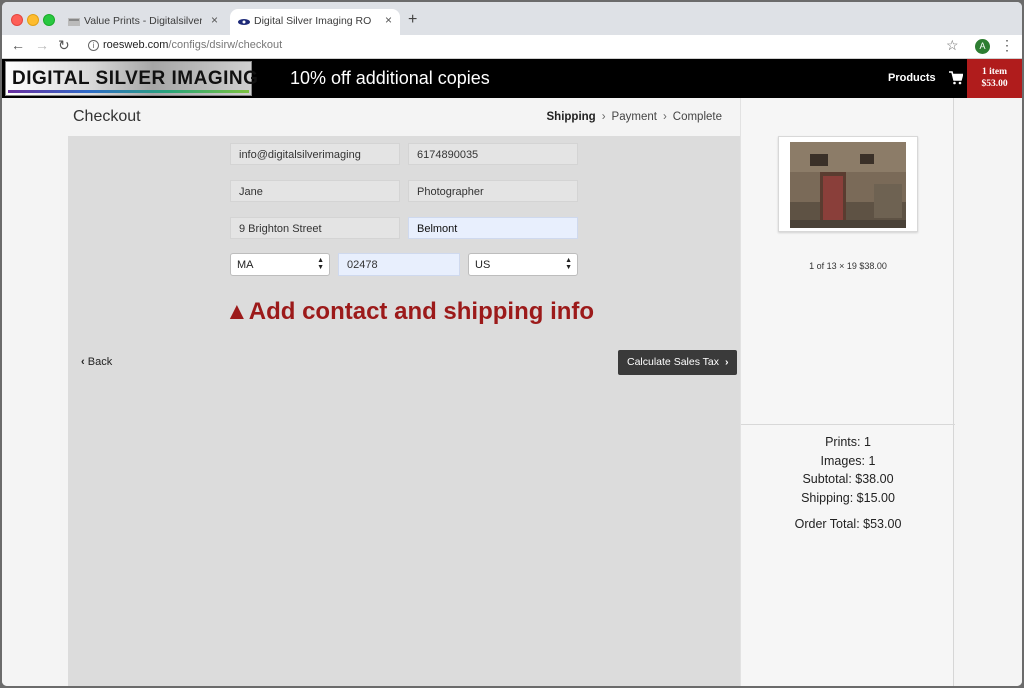 The image size is (1024, 688). I want to click on tab-label: Value Prints - Digitalsilverimag, so click(143, 21).